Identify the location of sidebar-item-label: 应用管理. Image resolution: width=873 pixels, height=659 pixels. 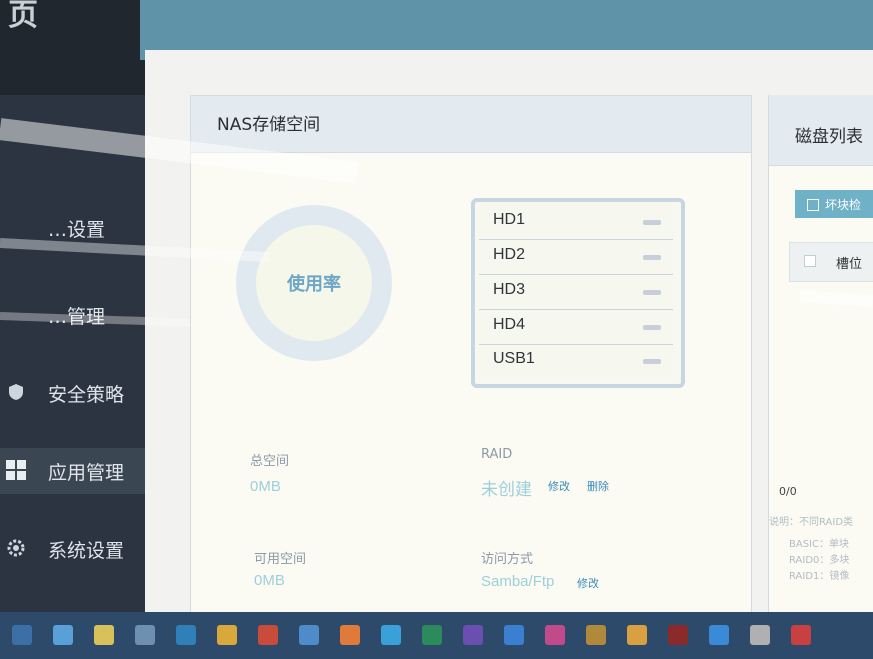
(86, 473).